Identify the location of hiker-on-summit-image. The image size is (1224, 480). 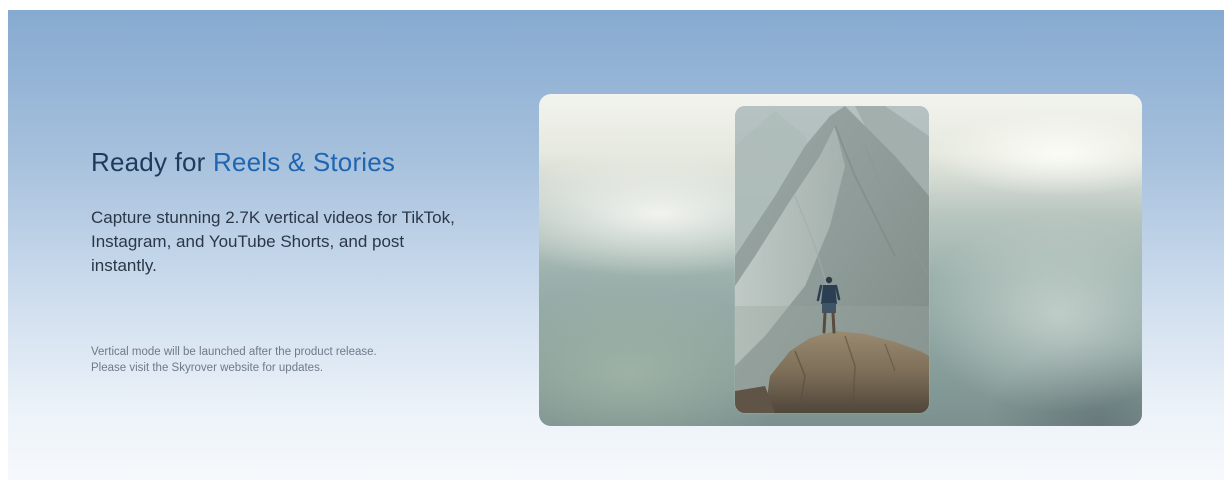
(832, 259).